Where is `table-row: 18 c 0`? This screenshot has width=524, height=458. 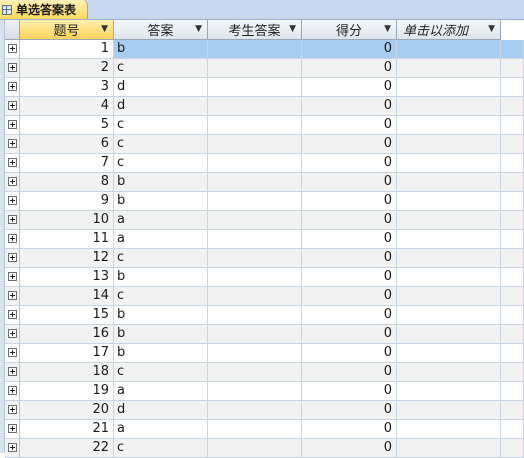 table-row: 18 c 0 is located at coordinates (264, 372).